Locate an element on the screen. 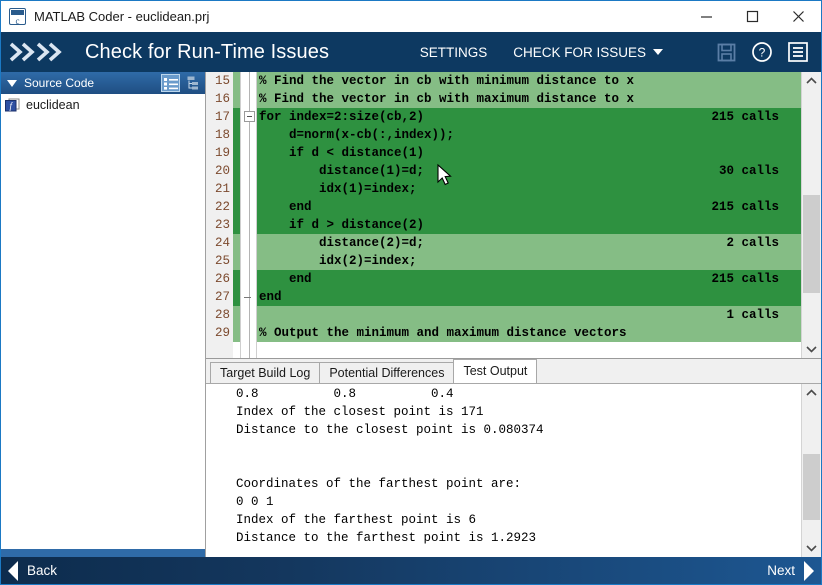  code-line: idx(1)=index; is located at coordinates (529, 189).